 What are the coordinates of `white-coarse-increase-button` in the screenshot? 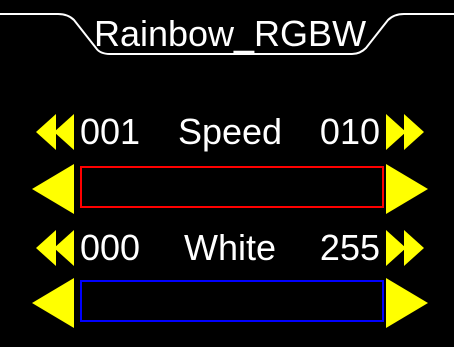 It's located at (405, 248).